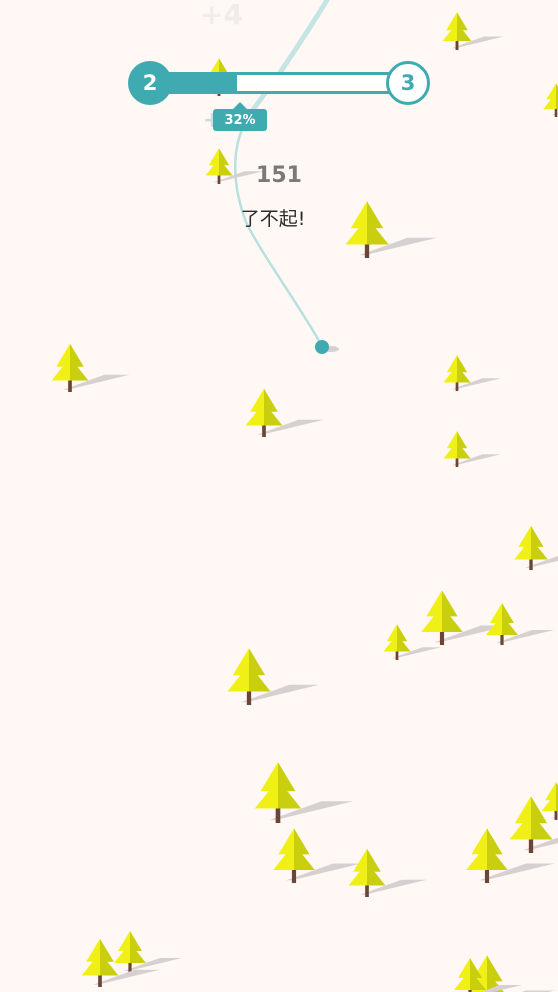 The width and height of the screenshot is (558, 992). I want to click on level-progress: 2 3, so click(279, 83).